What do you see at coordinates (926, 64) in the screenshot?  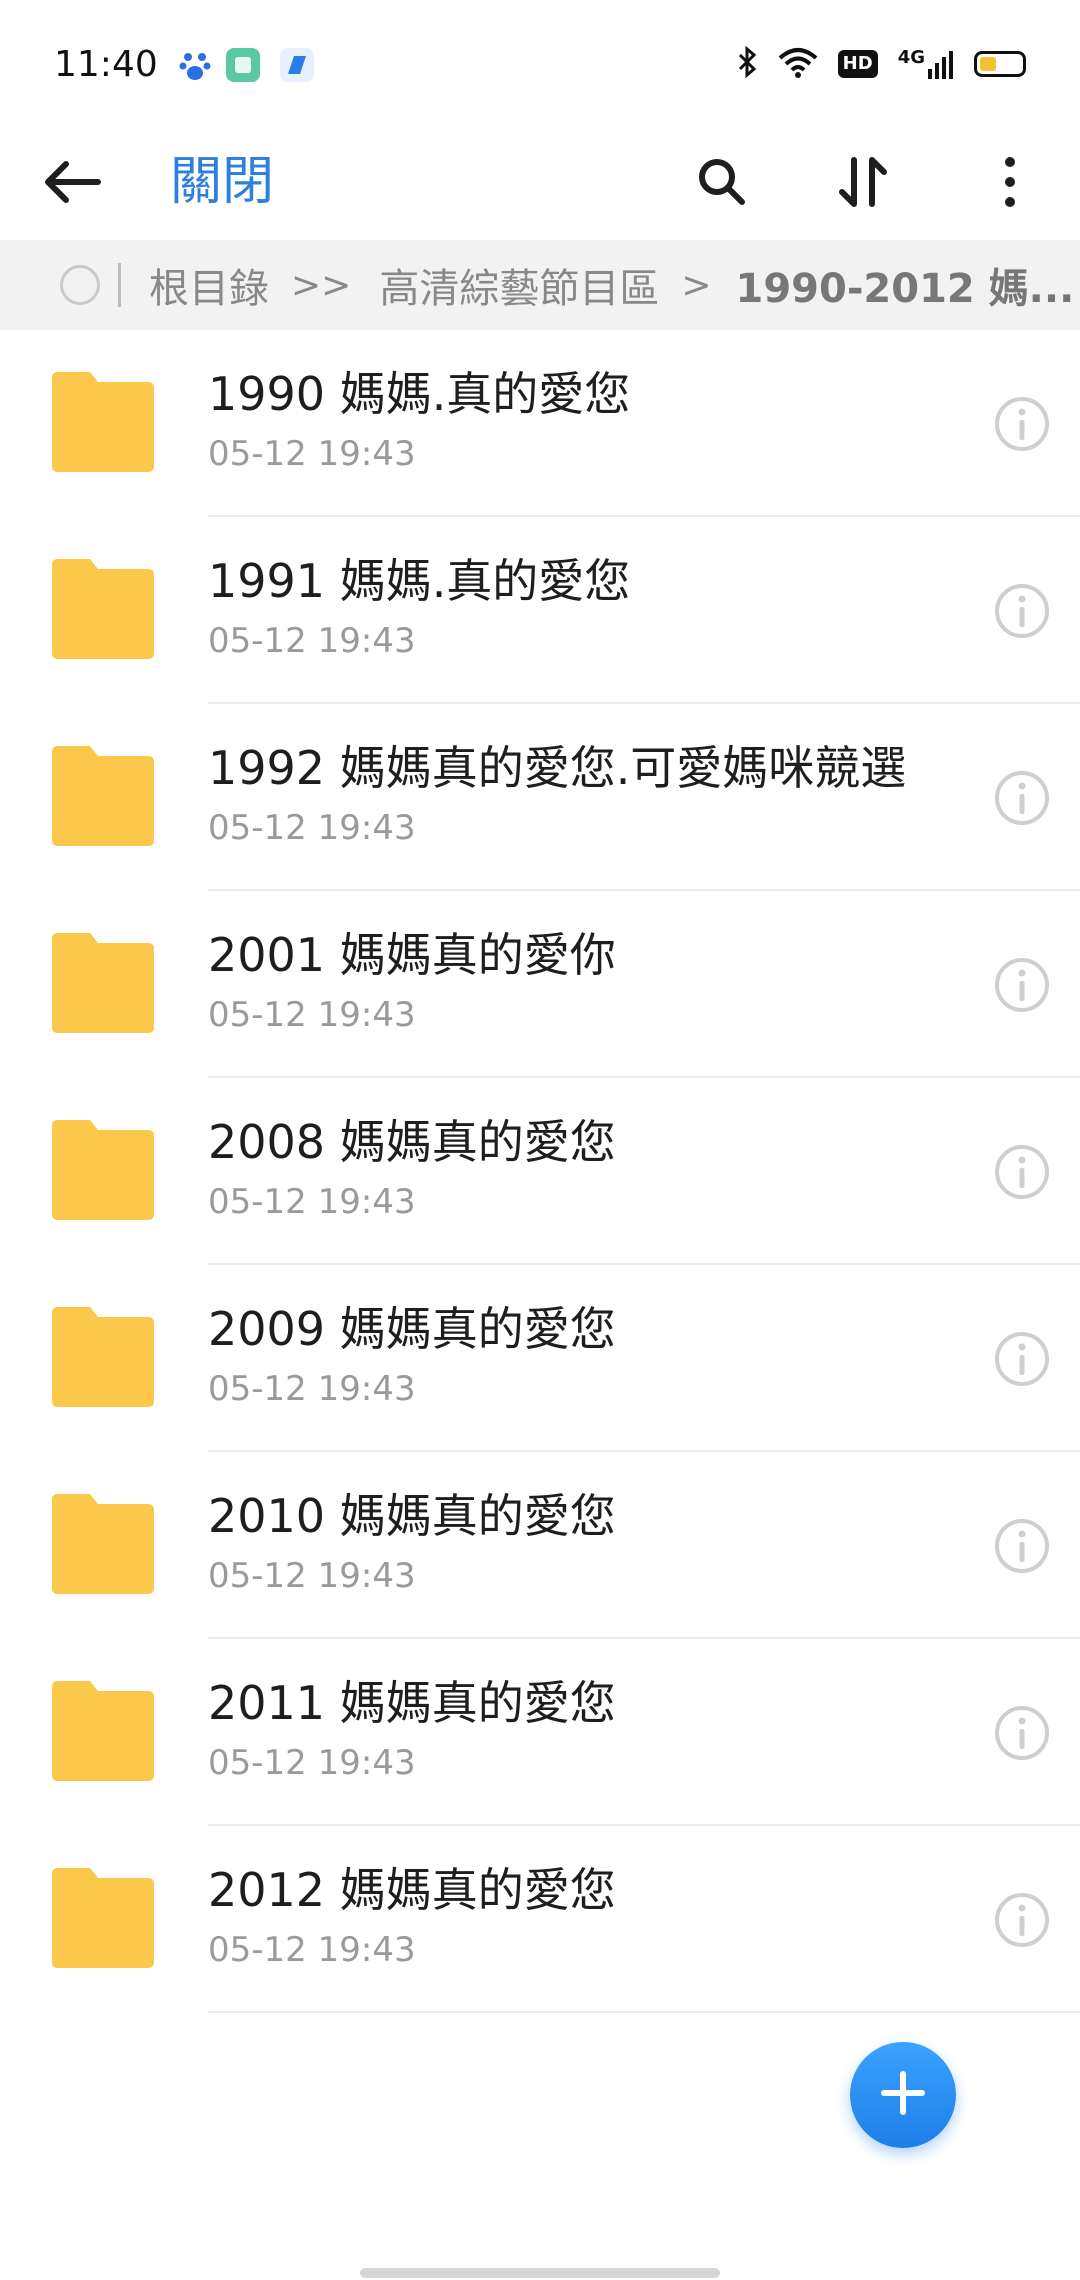 I see `signal-icon: 4G` at bounding box center [926, 64].